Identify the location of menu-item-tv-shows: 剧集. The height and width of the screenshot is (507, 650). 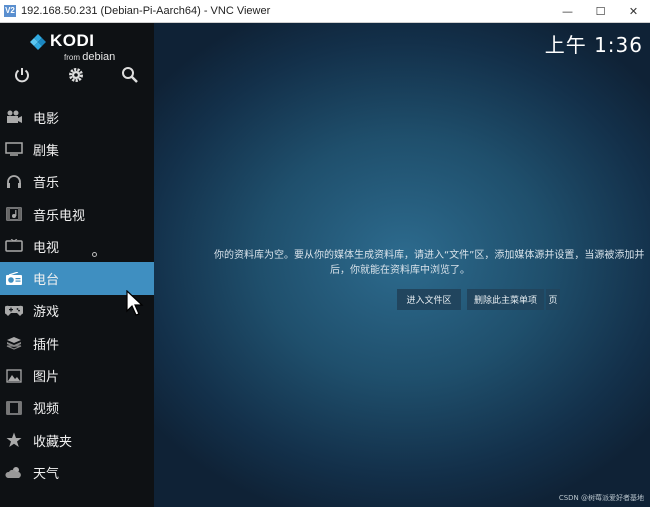
(77, 149).